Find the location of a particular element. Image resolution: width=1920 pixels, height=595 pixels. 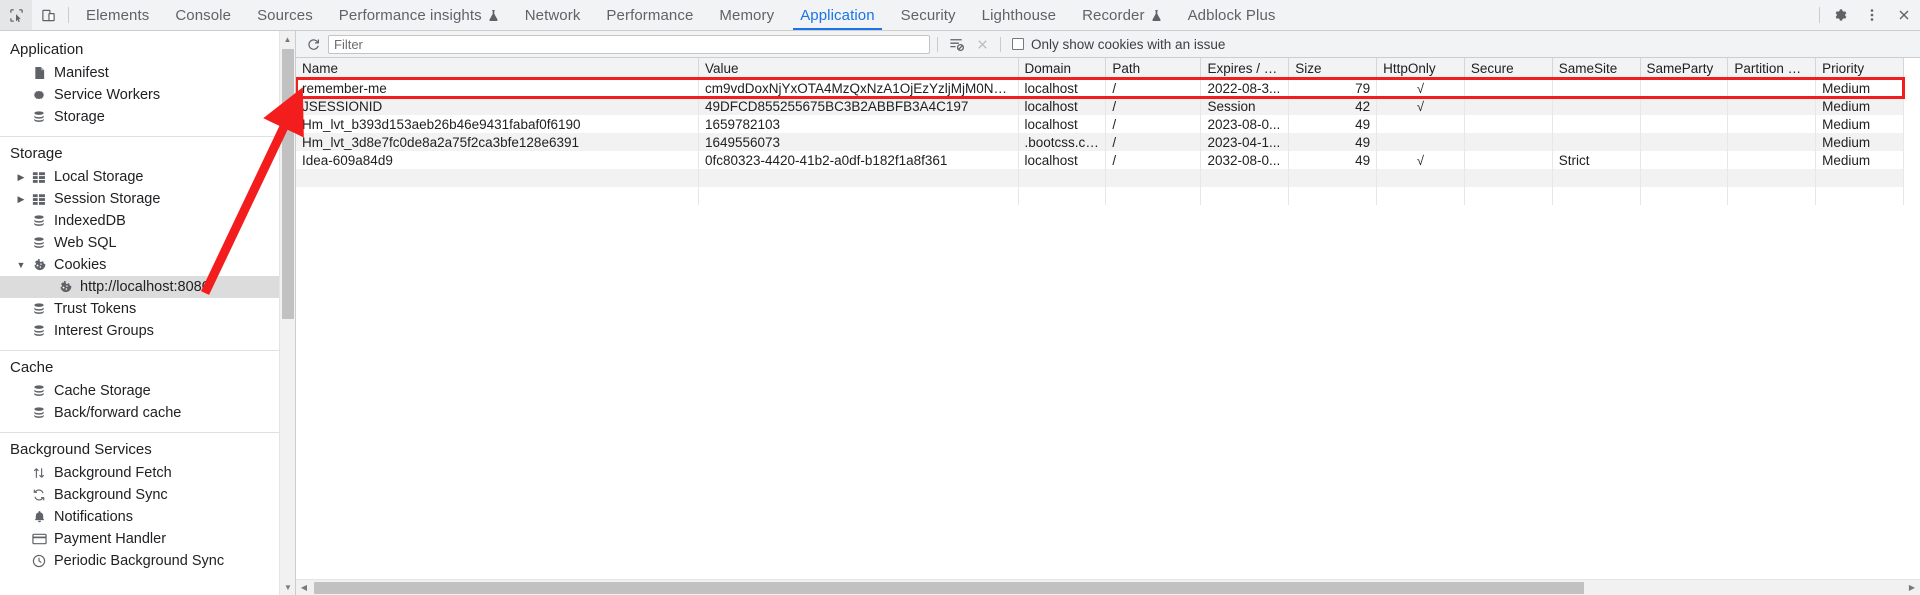

scroll-up-arrow-icon: ▲ is located at coordinates (287, 39).